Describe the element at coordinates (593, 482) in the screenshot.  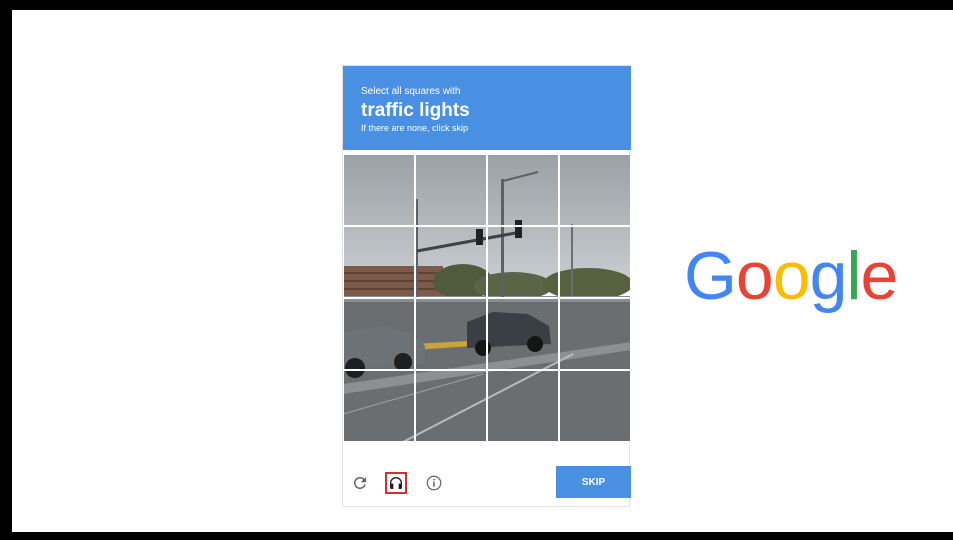
I see `skip-button: SKIP` at that location.